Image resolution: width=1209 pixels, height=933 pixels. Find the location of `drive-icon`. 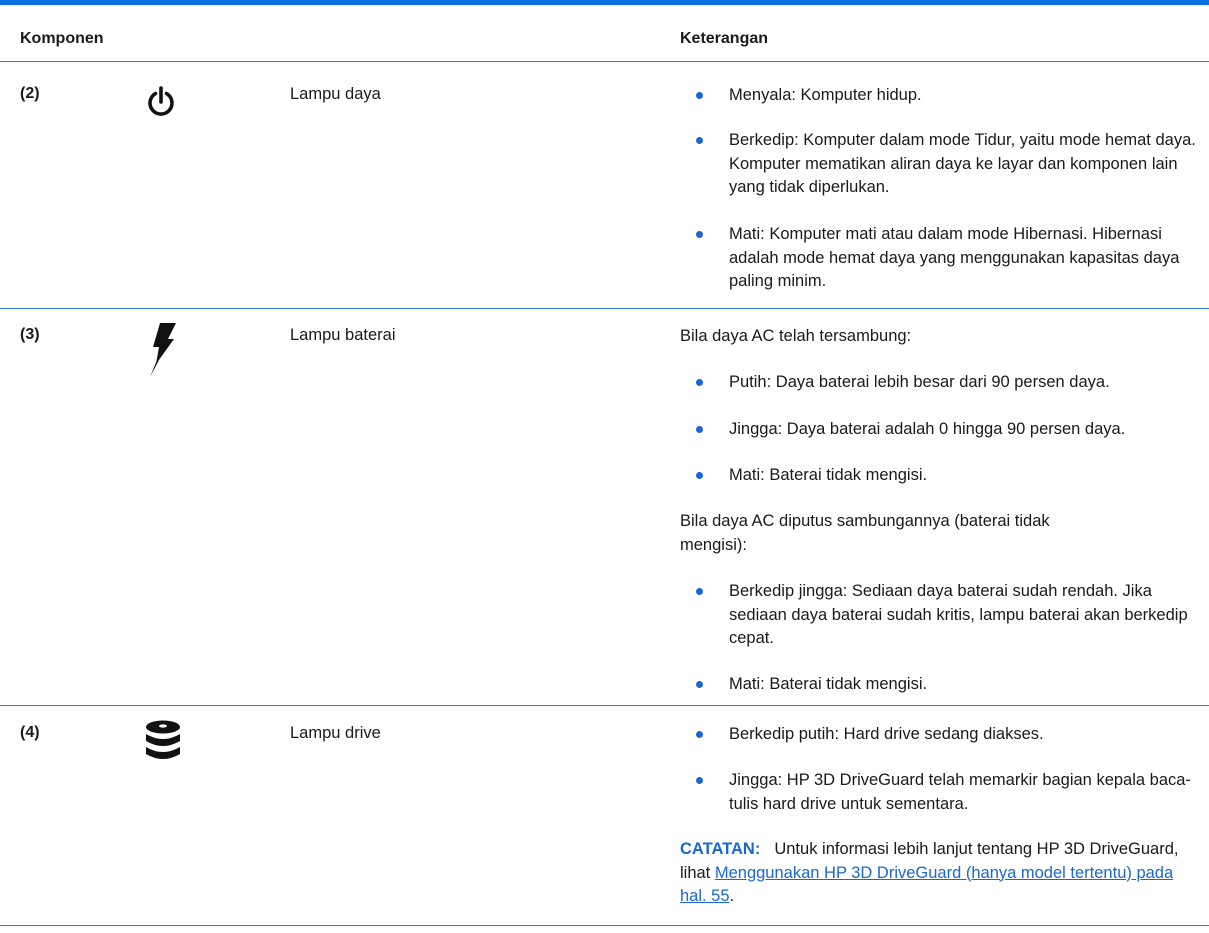

drive-icon is located at coordinates (163, 743).